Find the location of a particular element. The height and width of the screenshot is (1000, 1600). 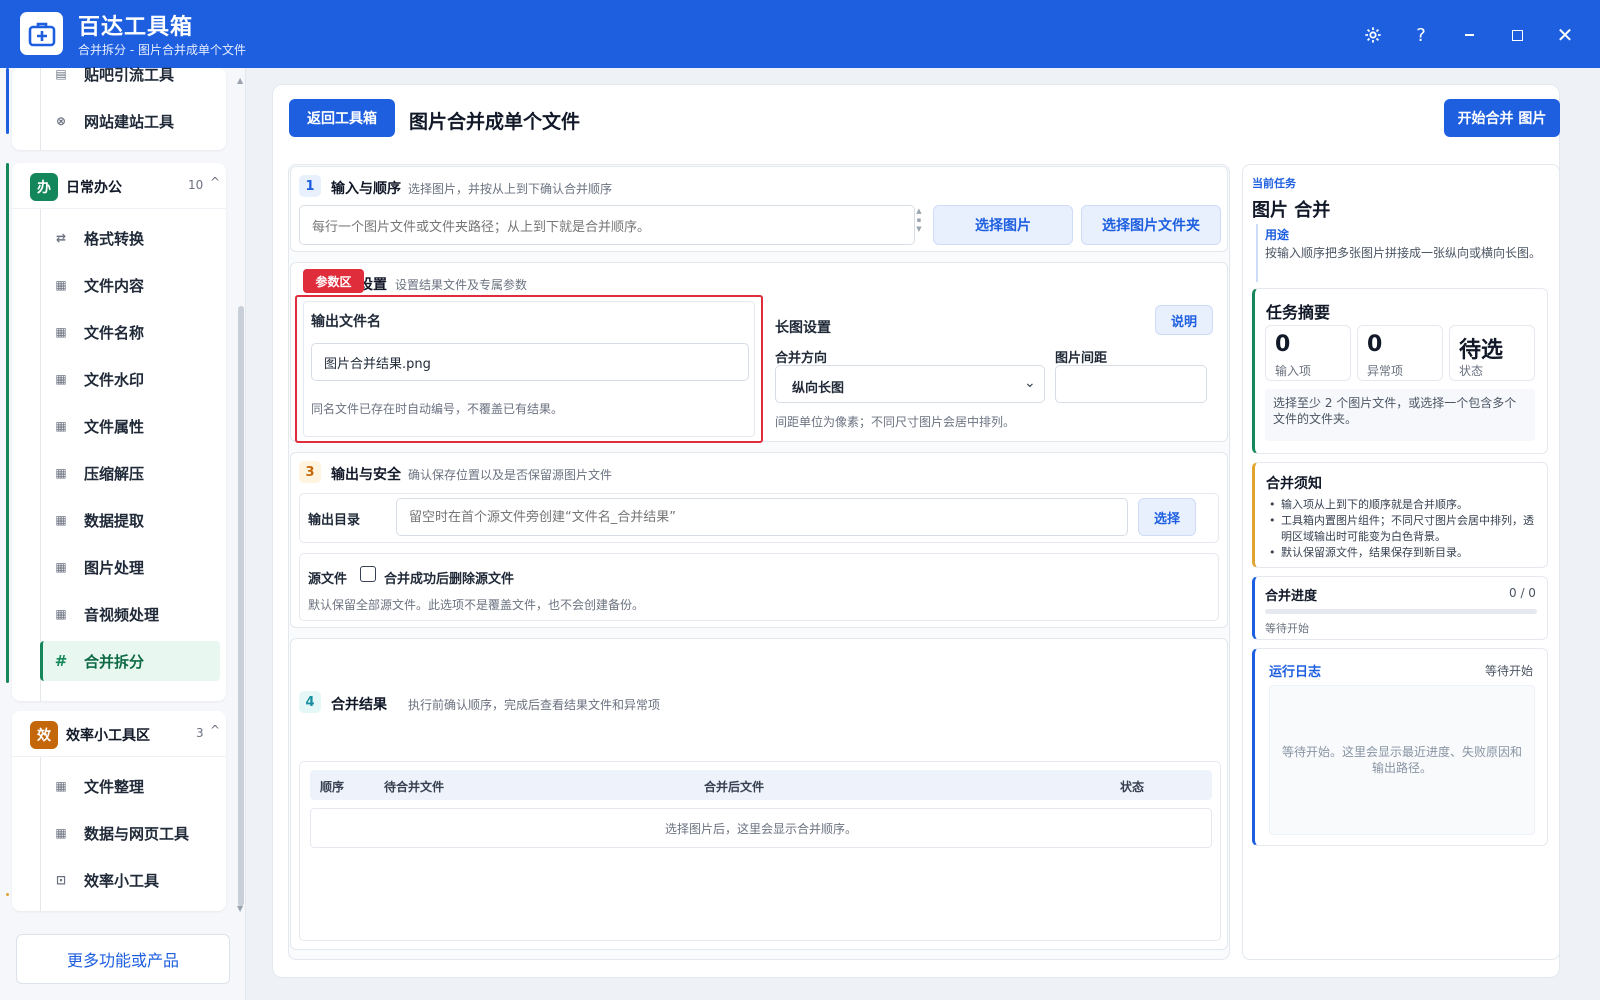

back-to-toolbox-button: 返回工具箱 is located at coordinates (342, 118).